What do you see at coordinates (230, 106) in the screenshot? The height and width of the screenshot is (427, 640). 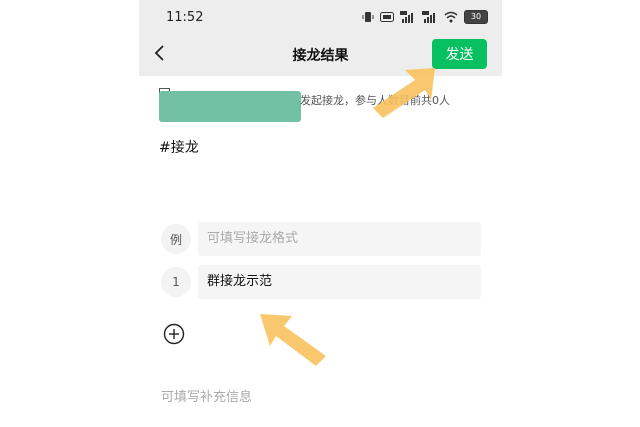 I see `redacted-name` at bounding box center [230, 106].